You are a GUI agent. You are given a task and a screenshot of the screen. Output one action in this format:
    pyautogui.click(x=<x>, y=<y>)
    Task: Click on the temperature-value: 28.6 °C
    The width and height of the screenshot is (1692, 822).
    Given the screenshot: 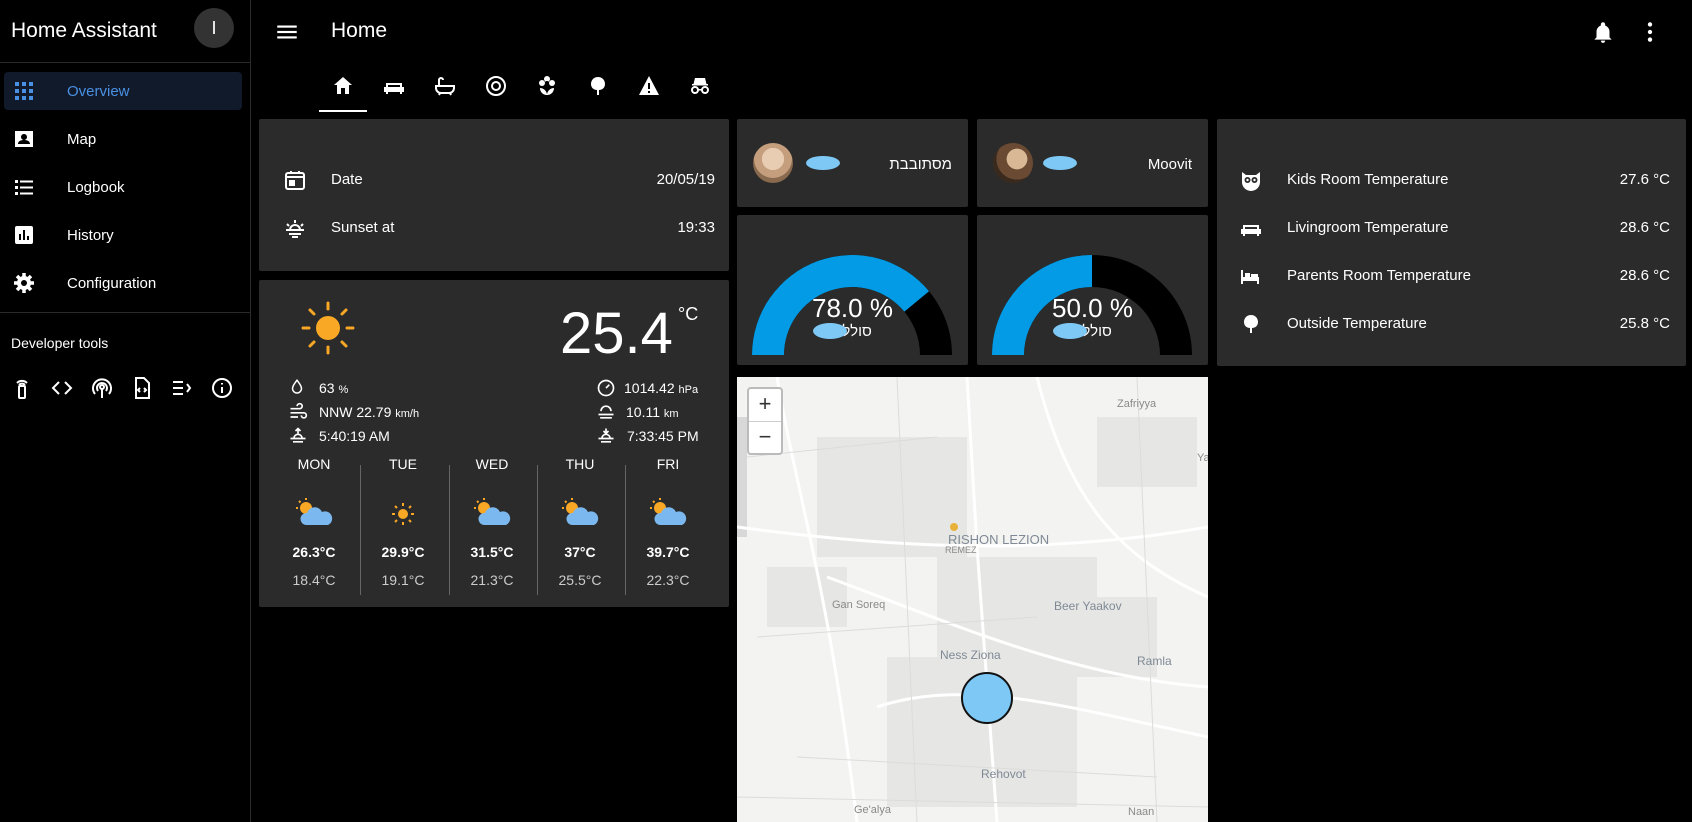 What is the action you would take?
    pyautogui.click(x=1644, y=227)
    